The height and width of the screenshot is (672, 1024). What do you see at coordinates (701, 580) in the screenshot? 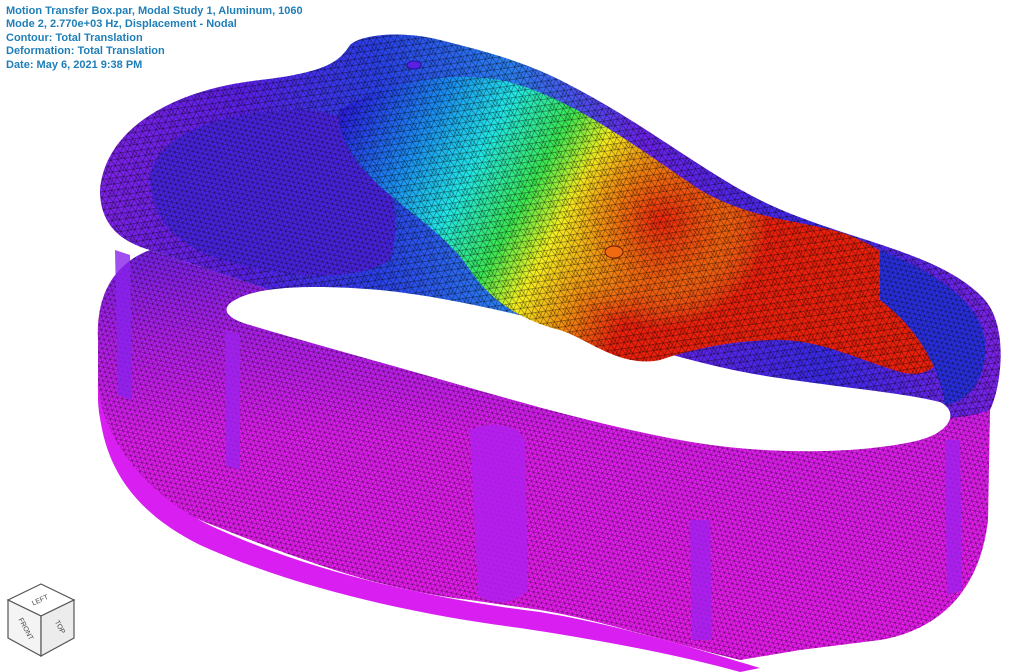
I see `wall-rib-right` at bounding box center [701, 580].